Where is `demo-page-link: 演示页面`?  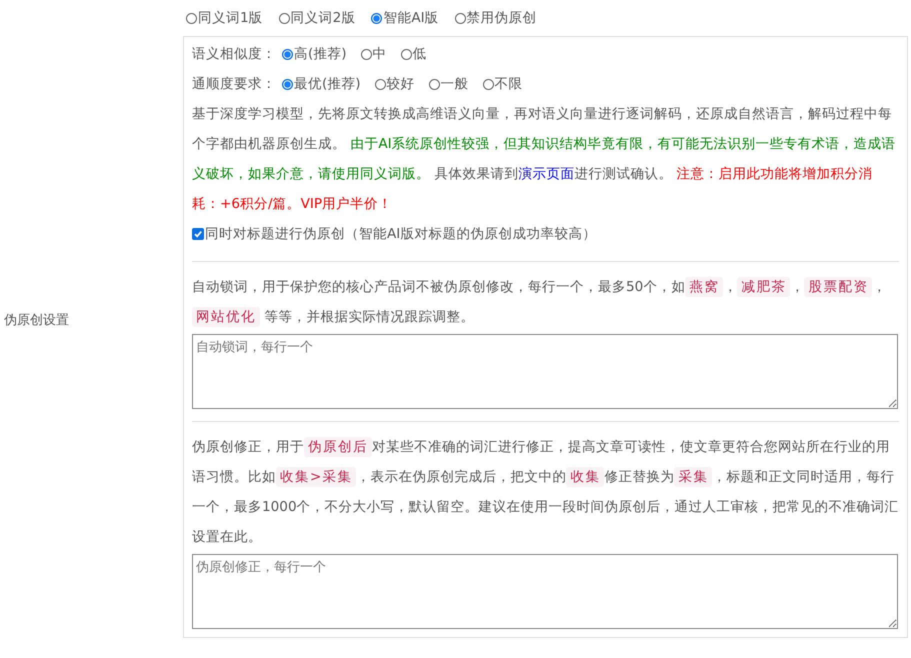 demo-page-link: 演示页面 is located at coordinates (546, 174).